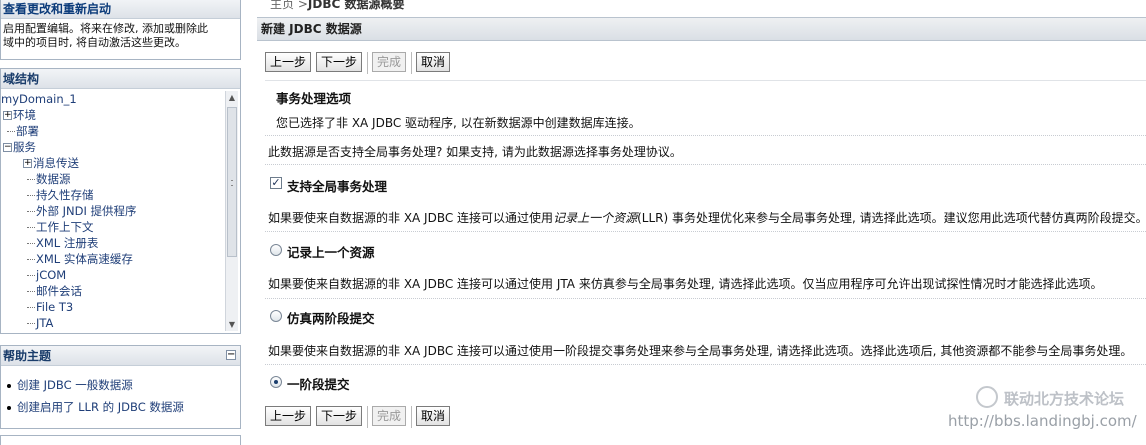 The image size is (1146, 445). What do you see at coordinates (113, 243) in the screenshot?
I see `tree-item-xml-registries: XML 注册表` at bounding box center [113, 243].